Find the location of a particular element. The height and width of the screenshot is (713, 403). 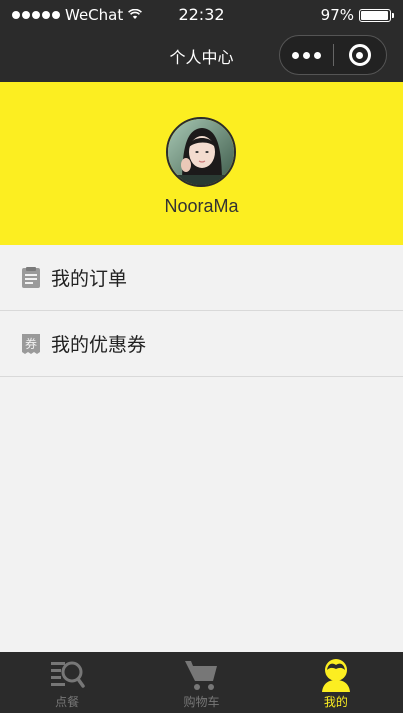

nav-bar: 个人中心 is located at coordinates (201, 56).